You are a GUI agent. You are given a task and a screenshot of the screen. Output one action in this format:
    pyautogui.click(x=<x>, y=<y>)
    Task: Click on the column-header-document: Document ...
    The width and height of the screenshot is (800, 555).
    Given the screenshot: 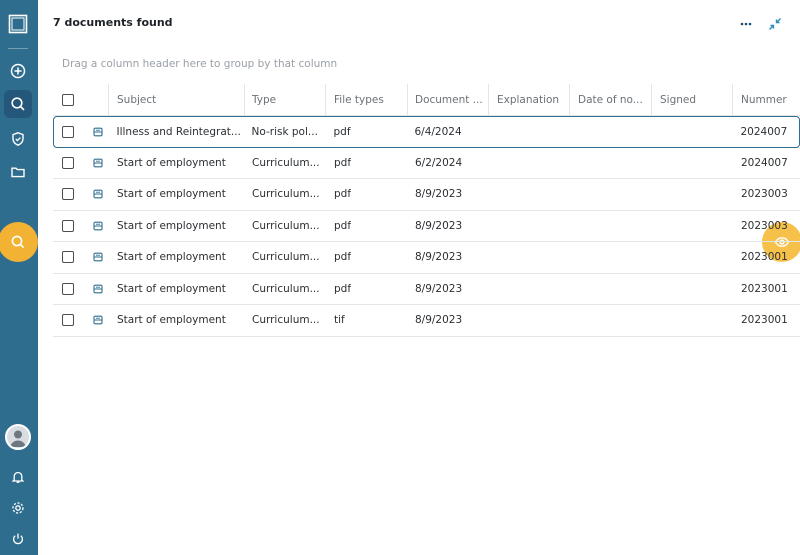 What is the action you would take?
    pyautogui.click(x=449, y=99)
    